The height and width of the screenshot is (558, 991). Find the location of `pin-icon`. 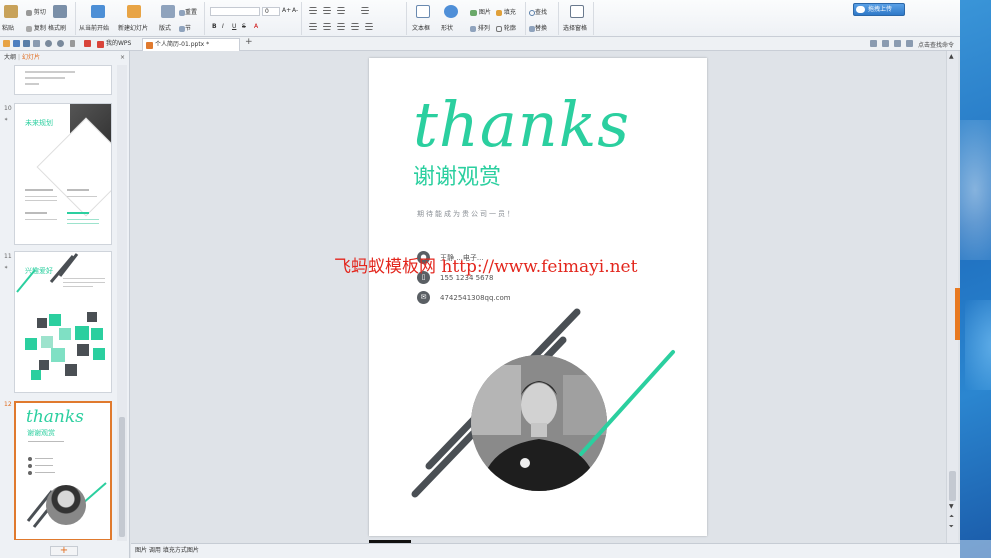

pin-icon is located at coordinates (87, 43).